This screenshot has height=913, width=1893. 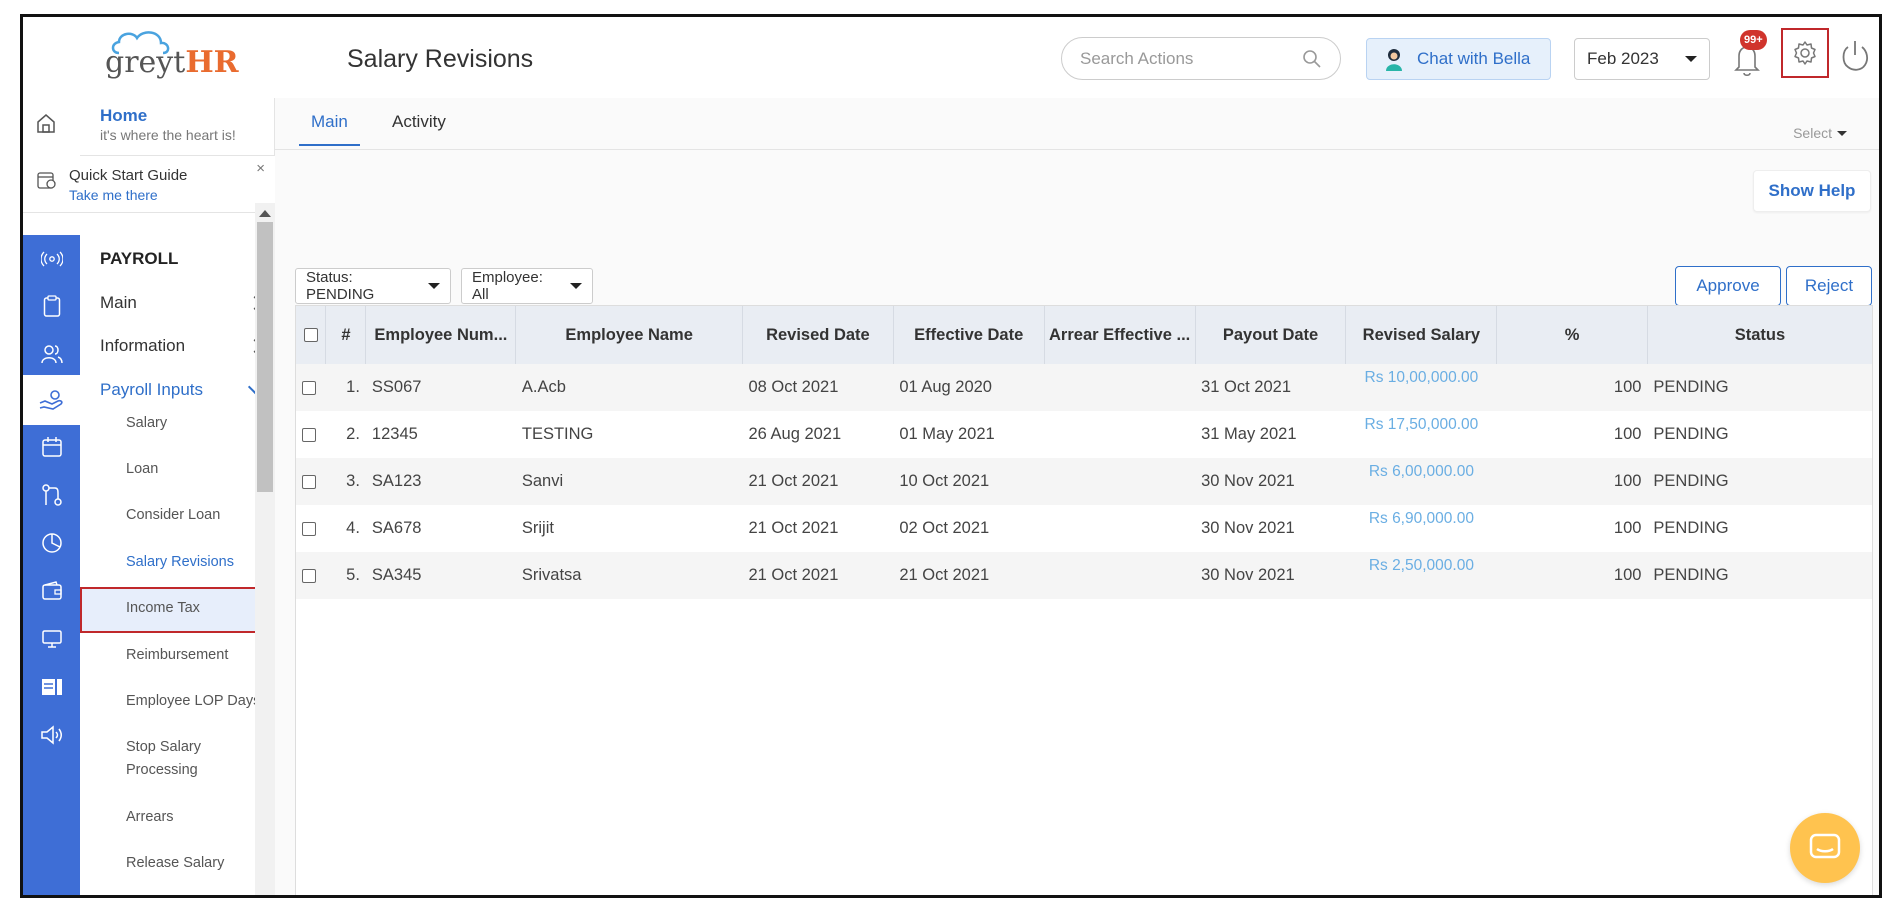 What do you see at coordinates (162, 770) in the screenshot?
I see `sidebar-subitem-stop-salary-line2: Processing` at bounding box center [162, 770].